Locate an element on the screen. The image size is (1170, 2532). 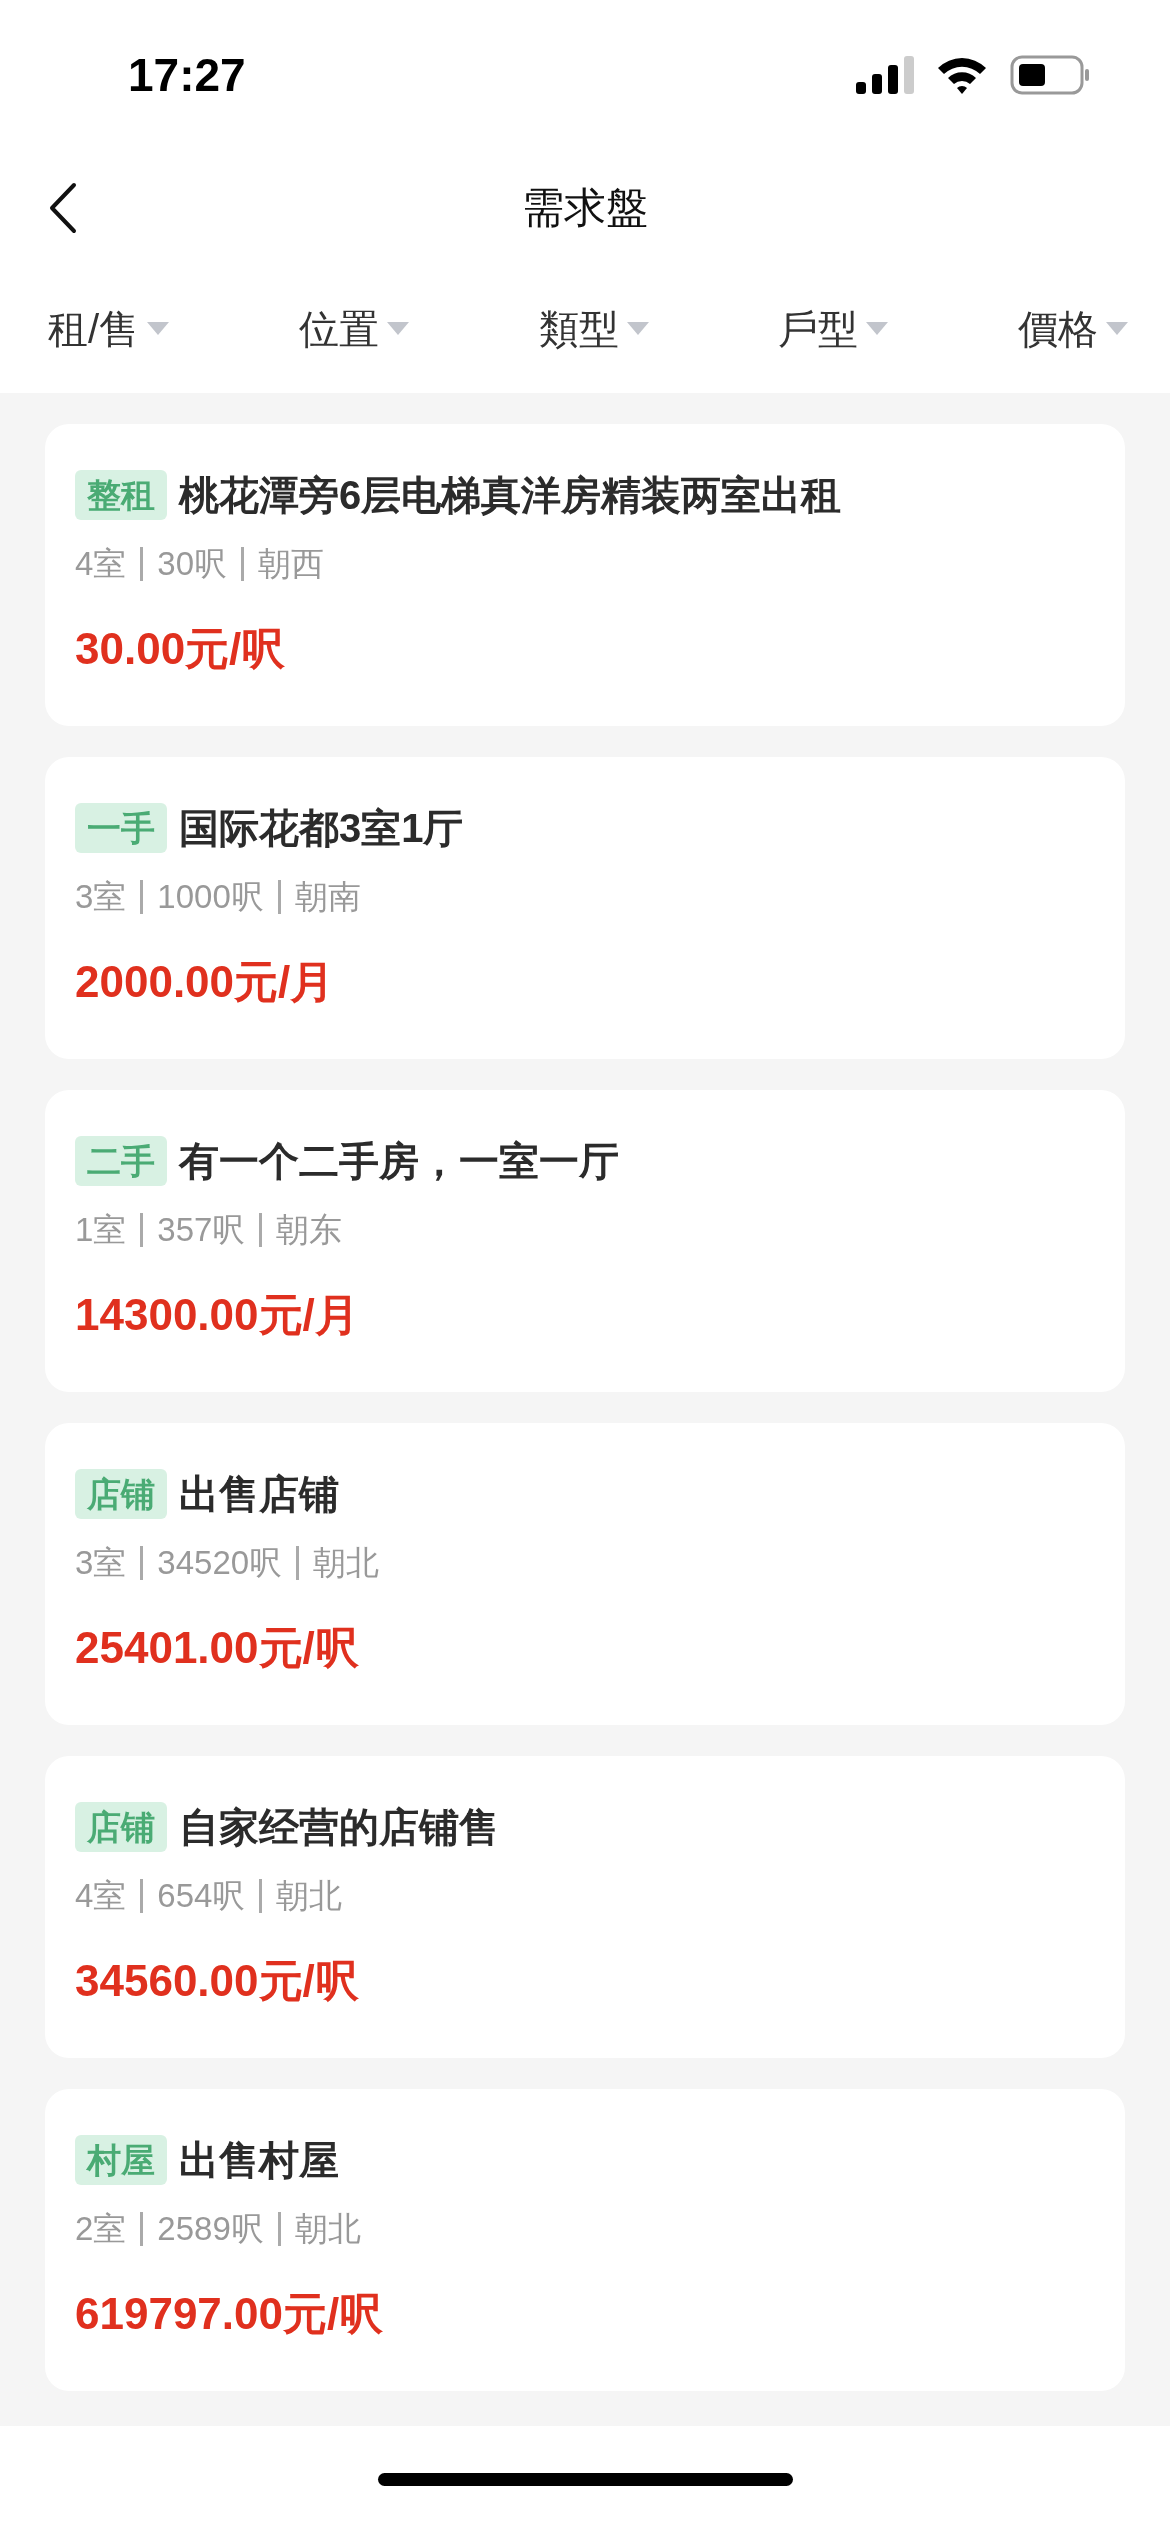
listing-detail: 1室 is located at coordinates (101, 1230).